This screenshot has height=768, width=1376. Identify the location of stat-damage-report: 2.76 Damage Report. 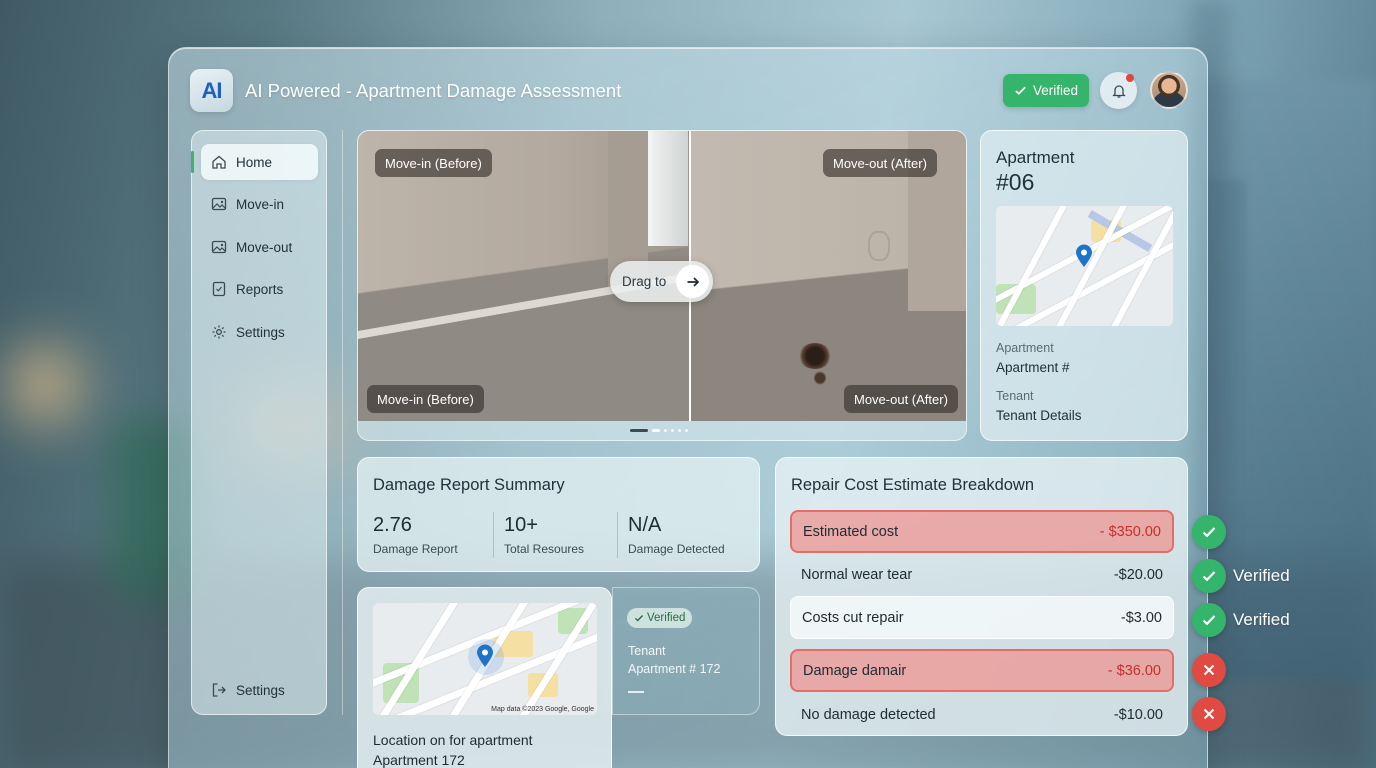
(415, 535).